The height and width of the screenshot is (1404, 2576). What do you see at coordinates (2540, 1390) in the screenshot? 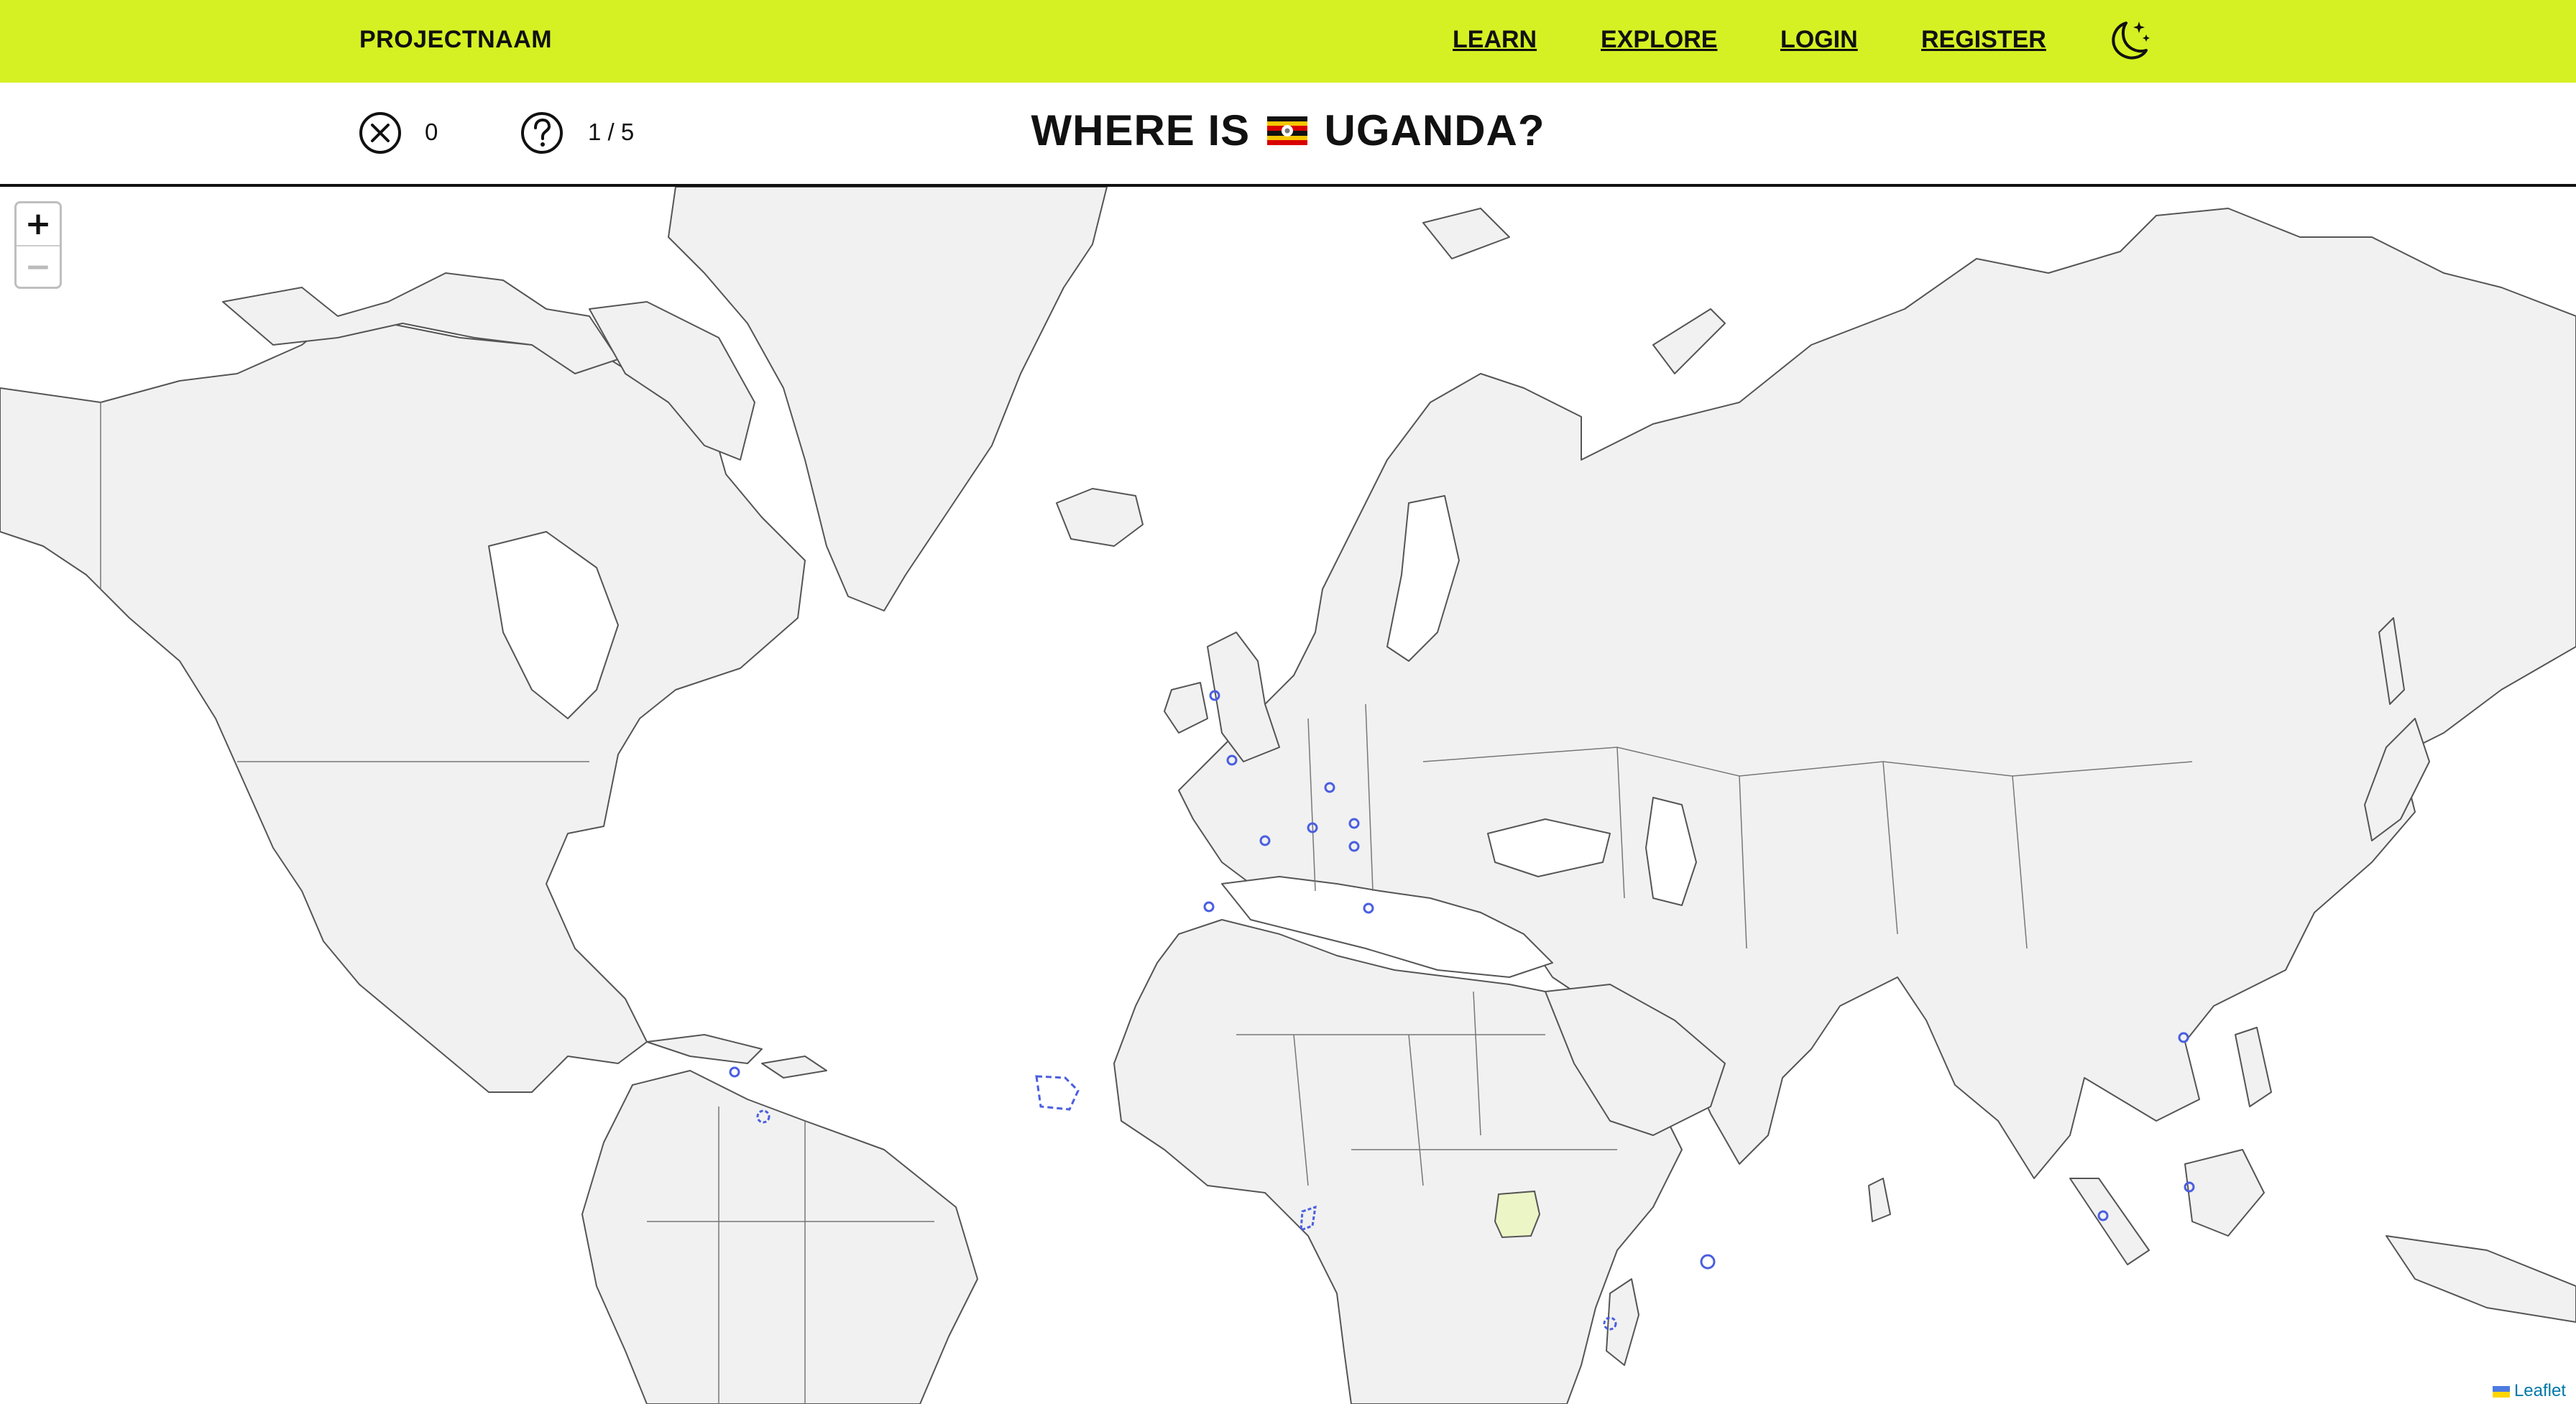
I see `leaflet-link: Leaflet` at bounding box center [2540, 1390].